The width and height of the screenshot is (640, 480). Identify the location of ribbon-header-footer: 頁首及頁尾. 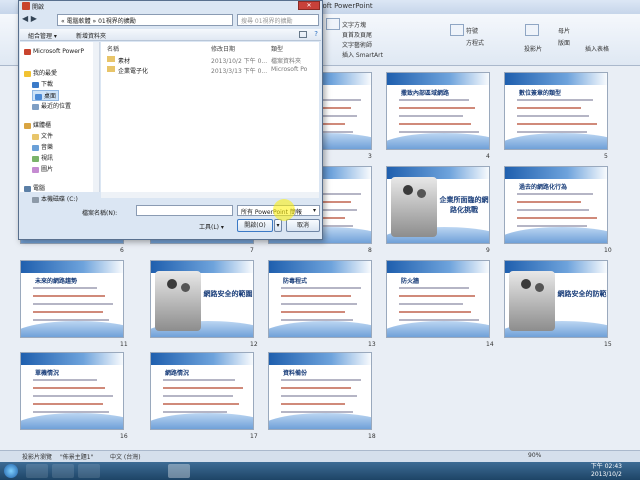
(357, 34).